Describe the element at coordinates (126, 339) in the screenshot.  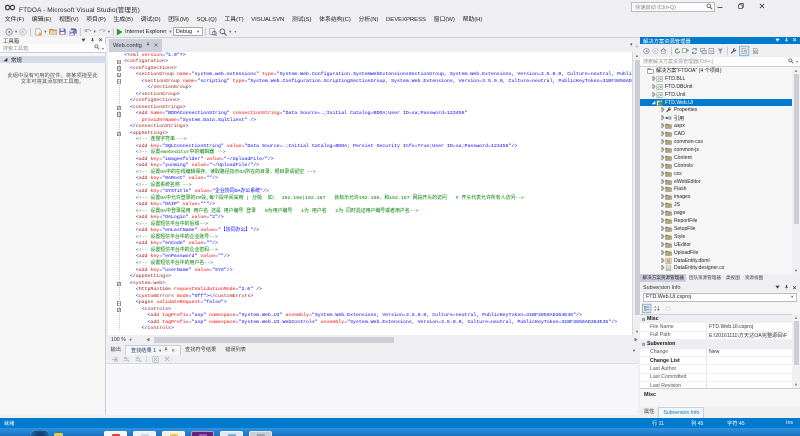
I see `zoom-selector: 100 % ▼` at that location.